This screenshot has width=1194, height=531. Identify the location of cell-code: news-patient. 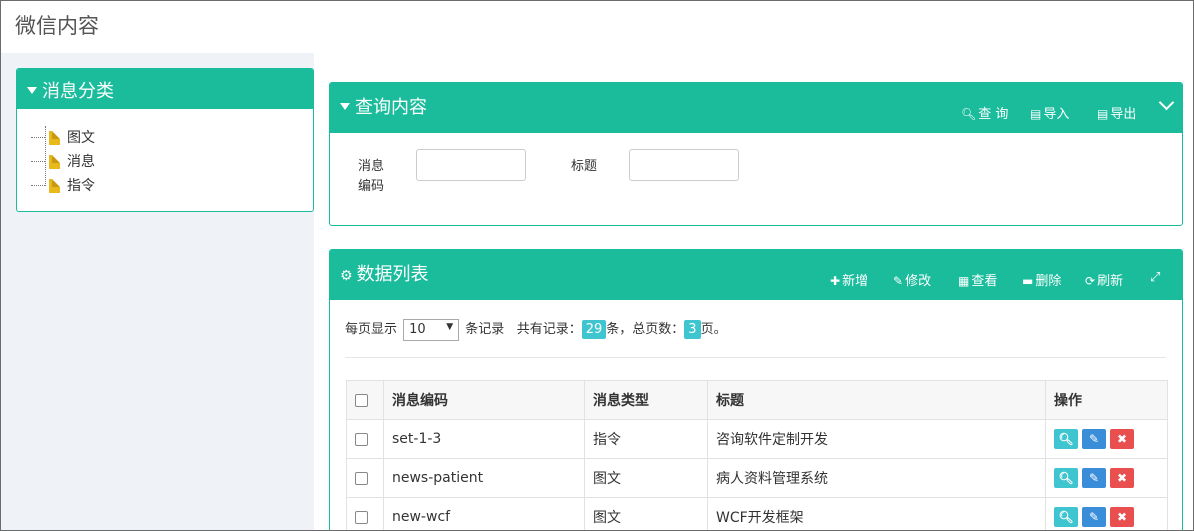
(484, 478).